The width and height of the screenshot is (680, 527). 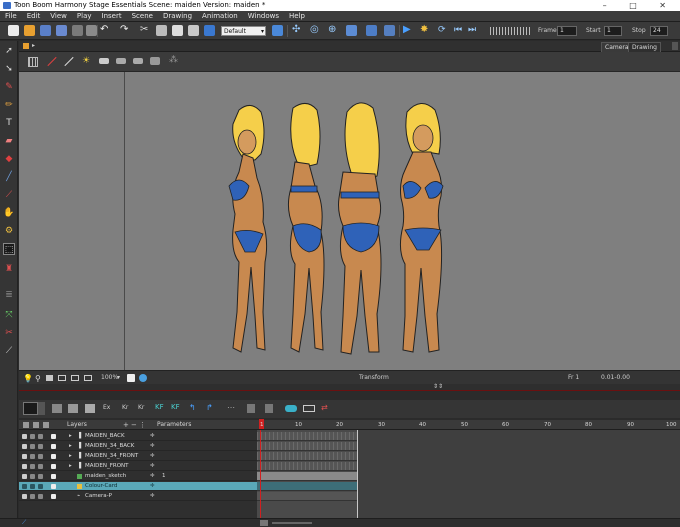 What do you see at coordinates (324, 407) in the screenshot?
I see `flip-icon: ⇄` at bounding box center [324, 407].